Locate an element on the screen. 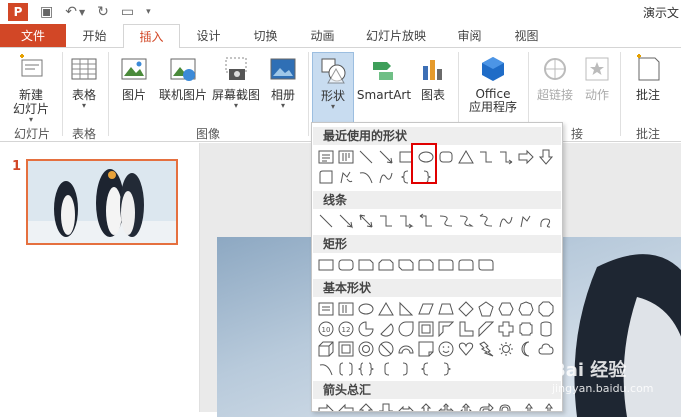 This screenshot has height=417, width=681. round-diagonal-corner-rectangle-icon is located at coordinates (486, 265).